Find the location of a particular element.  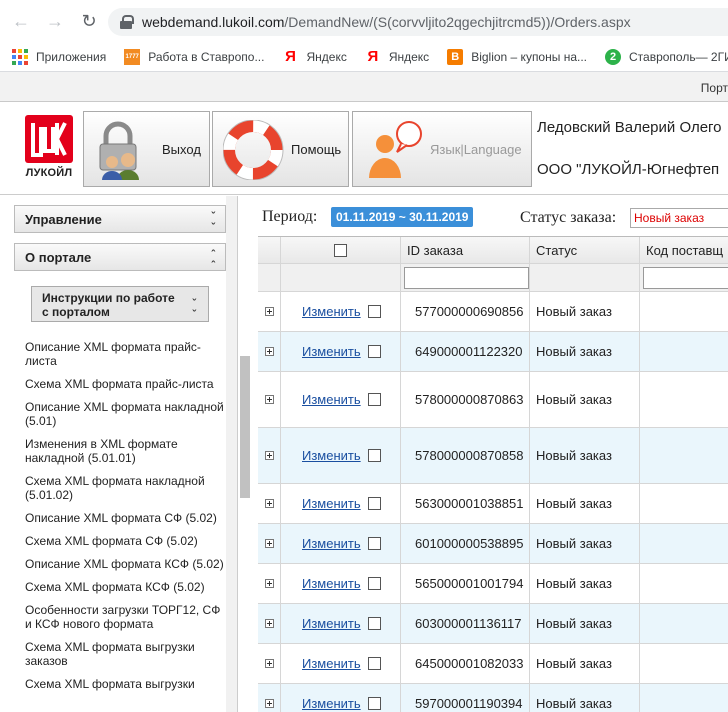

panel-management: Управление ˇˇ is located at coordinates (120, 219).